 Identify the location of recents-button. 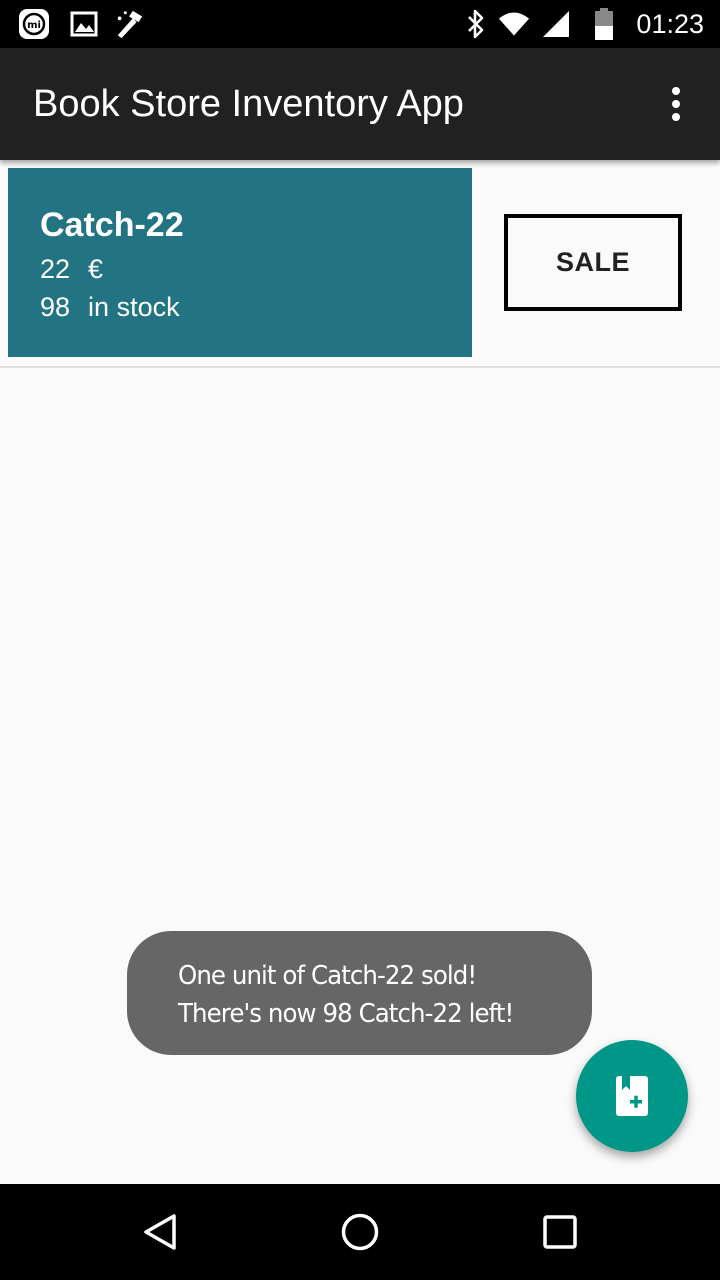
(560, 1232).